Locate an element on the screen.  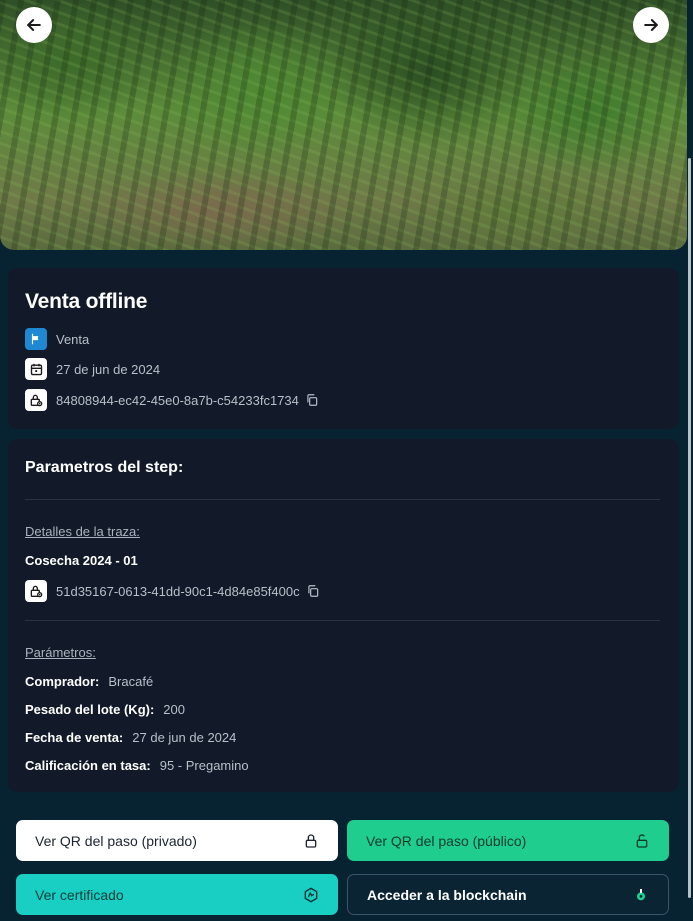
param-row: Pesado del lote (Kg): 200 is located at coordinates (105, 709).